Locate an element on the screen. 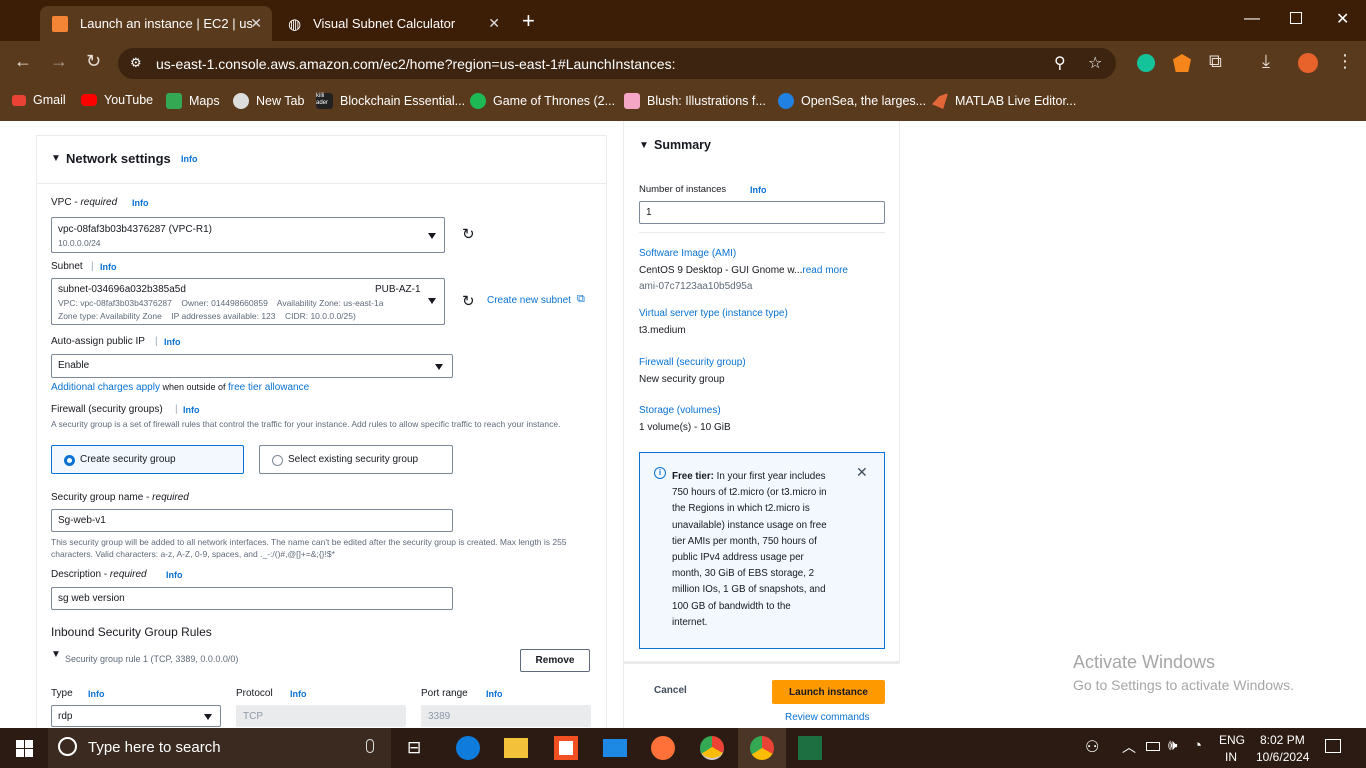 Image resolution: width=1366 pixels, height=768 pixels. activate-windows-title: Activate Windows is located at coordinates (1144, 662).